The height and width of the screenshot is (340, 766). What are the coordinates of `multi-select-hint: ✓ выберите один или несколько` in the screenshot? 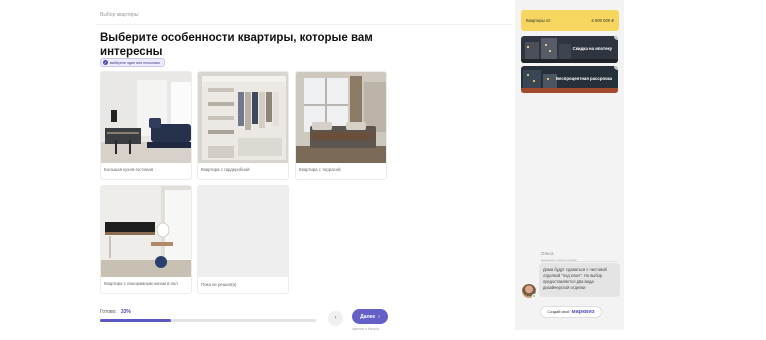 It's located at (133, 62).